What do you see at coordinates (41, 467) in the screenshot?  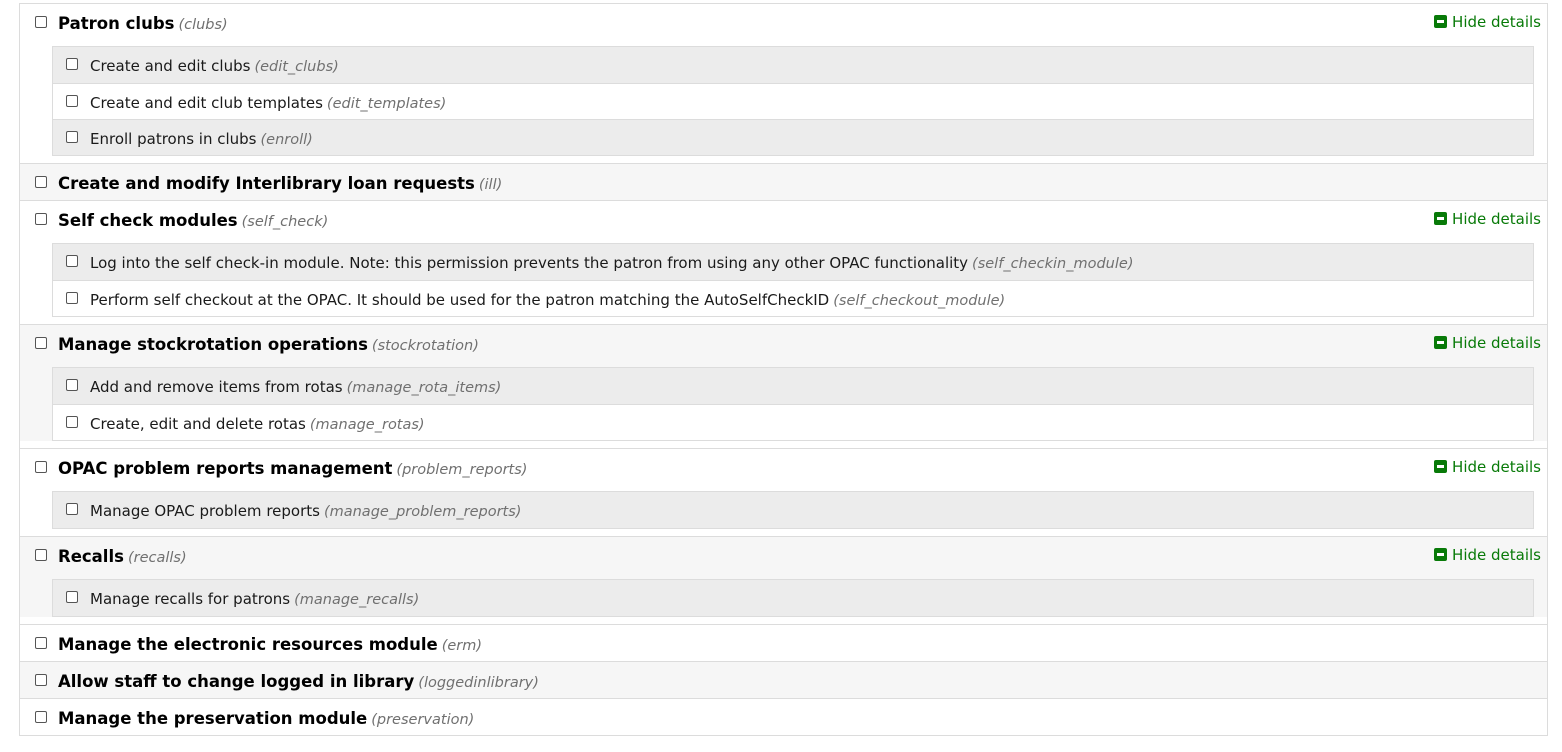 I see `permission-checkbox-problem-reports` at bounding box center [41, 467].